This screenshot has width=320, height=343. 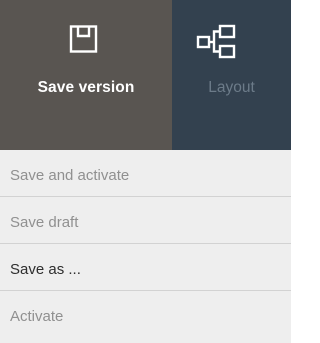 What do you see at coordinates (145, 222) in the screenshot?
I see `menu-item-save-draft: Save draft` at bounding box center [145, 222].